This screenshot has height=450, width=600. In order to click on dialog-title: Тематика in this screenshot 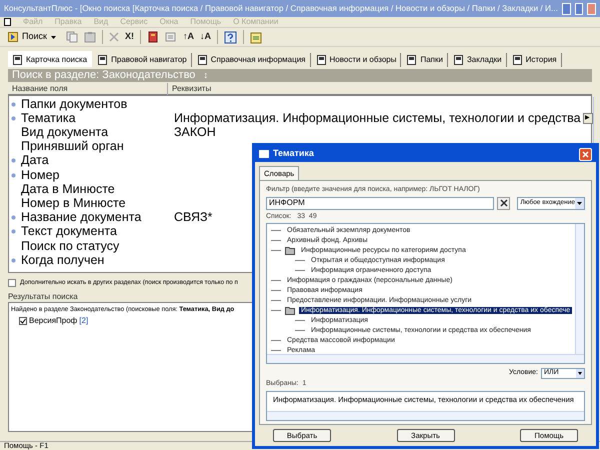, I will do `click(294, 153)`.